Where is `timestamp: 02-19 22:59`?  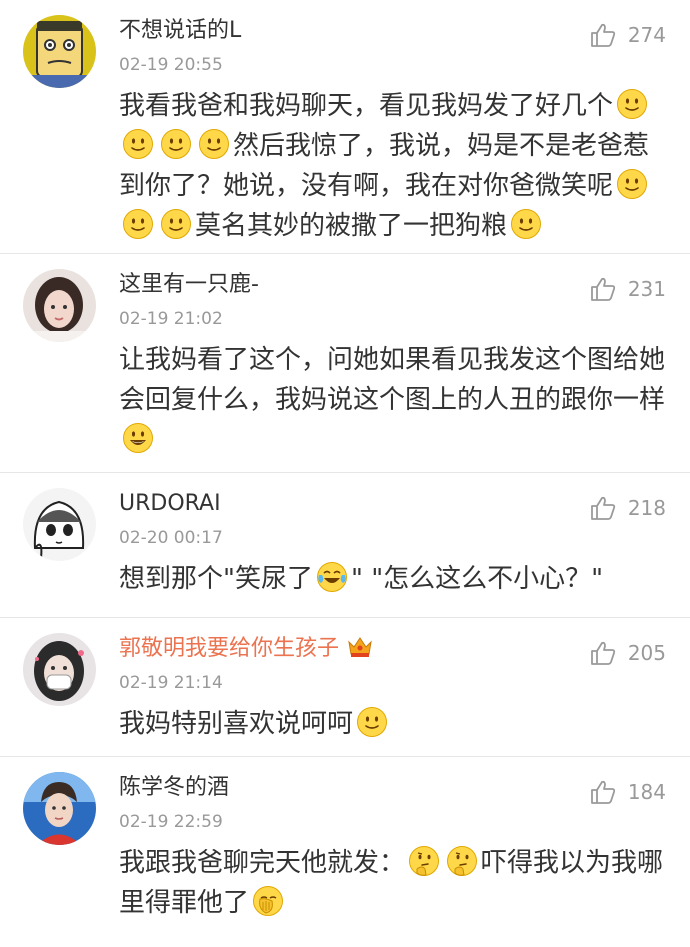 timestamp: 02-19 22:59 is located at coordinates (171, 822).